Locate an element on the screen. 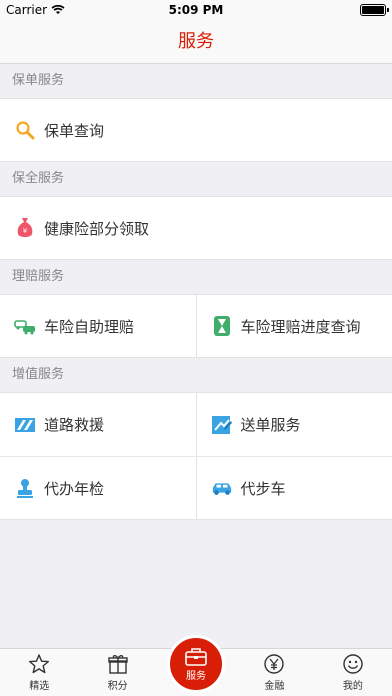 The image size is (392, 696). health-partial-claim-label: 健康险部分领取 is located at coordinates (97, 228).